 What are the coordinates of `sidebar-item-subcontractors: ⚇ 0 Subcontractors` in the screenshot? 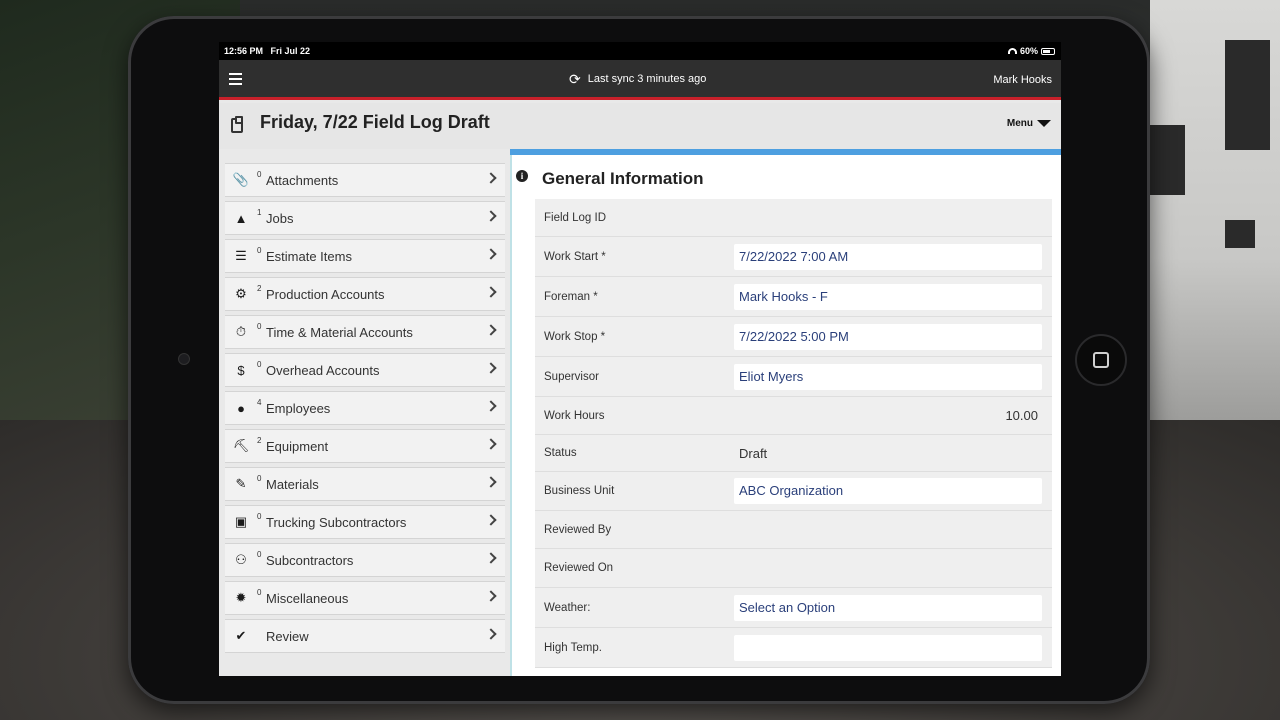 It's located at (365, 560).